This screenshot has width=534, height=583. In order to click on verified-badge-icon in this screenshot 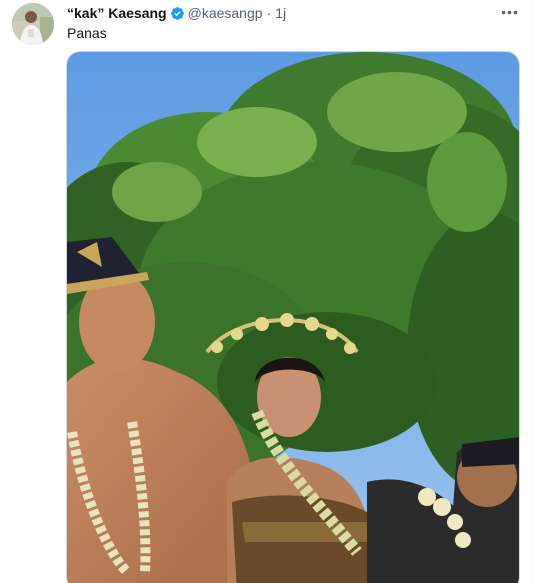, I will do `click(177, 13)`.